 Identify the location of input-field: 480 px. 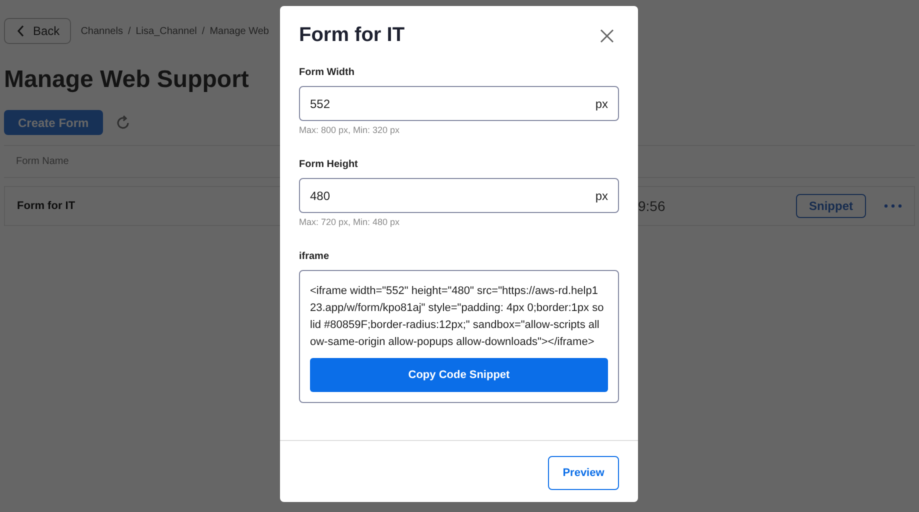
(459, 195).